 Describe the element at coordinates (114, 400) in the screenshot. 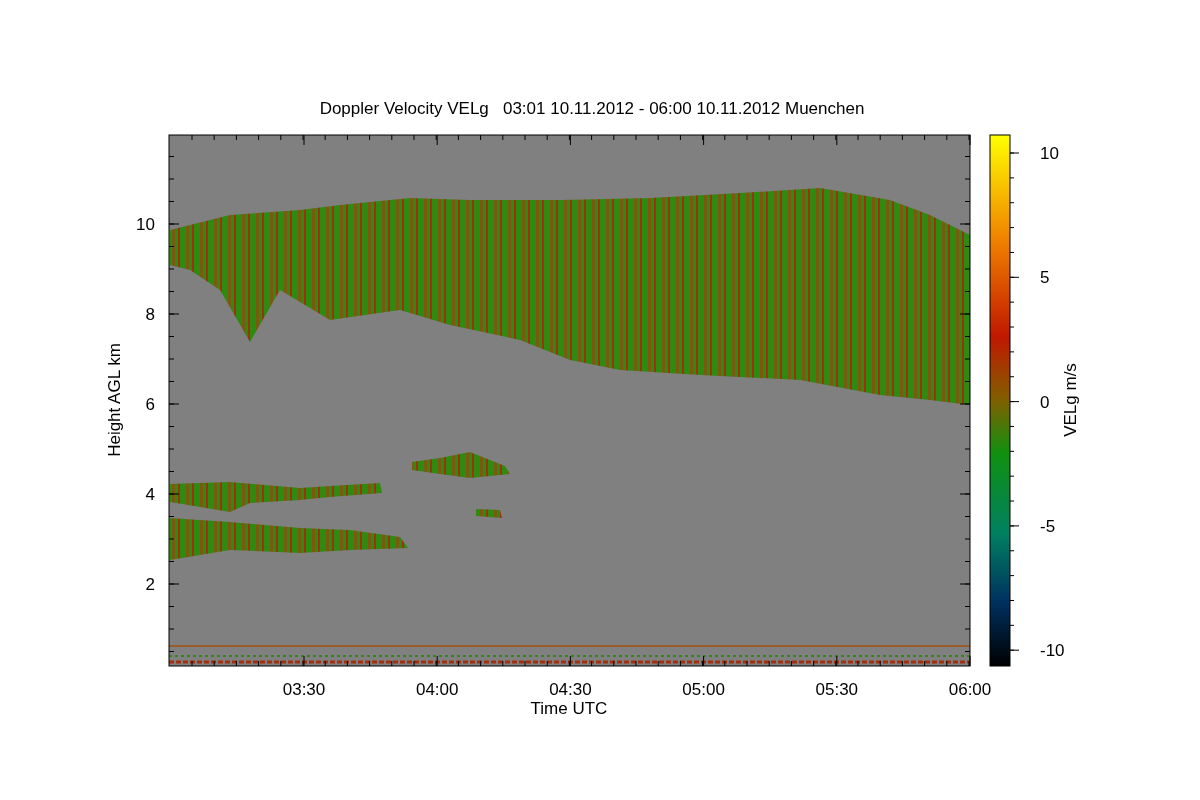

I see `axis-label: Height AGL km` at that location.